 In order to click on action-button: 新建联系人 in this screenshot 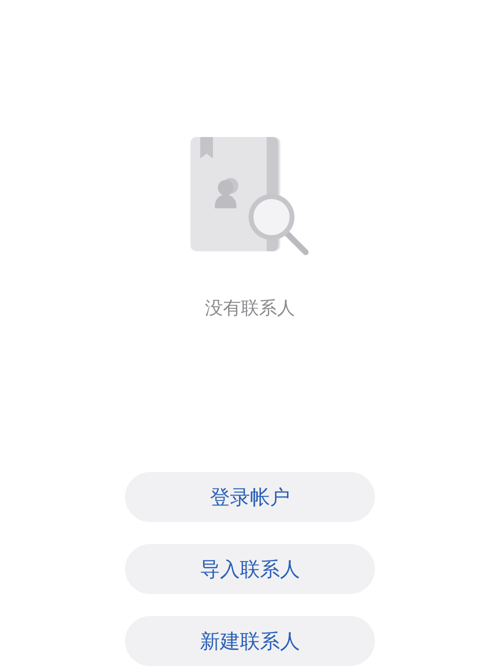, I will do `click(250, 641)`.